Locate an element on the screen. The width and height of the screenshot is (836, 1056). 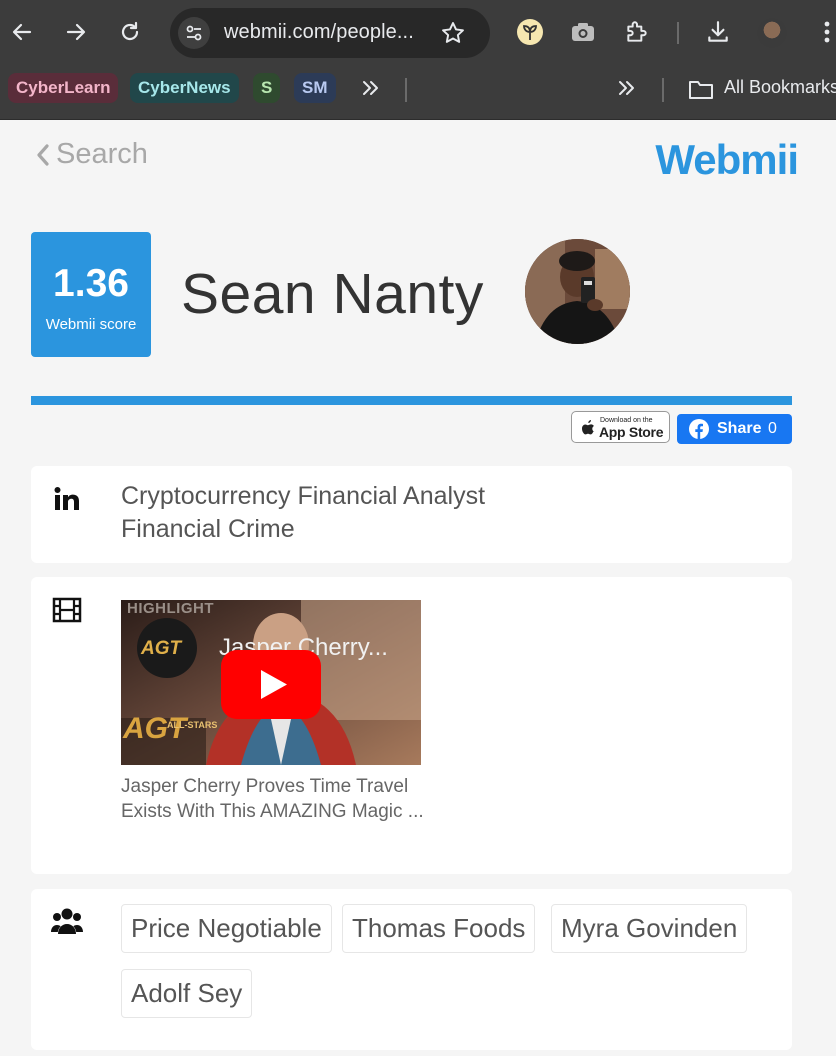
bookmark-s: S is located at coordinates (267, 88).